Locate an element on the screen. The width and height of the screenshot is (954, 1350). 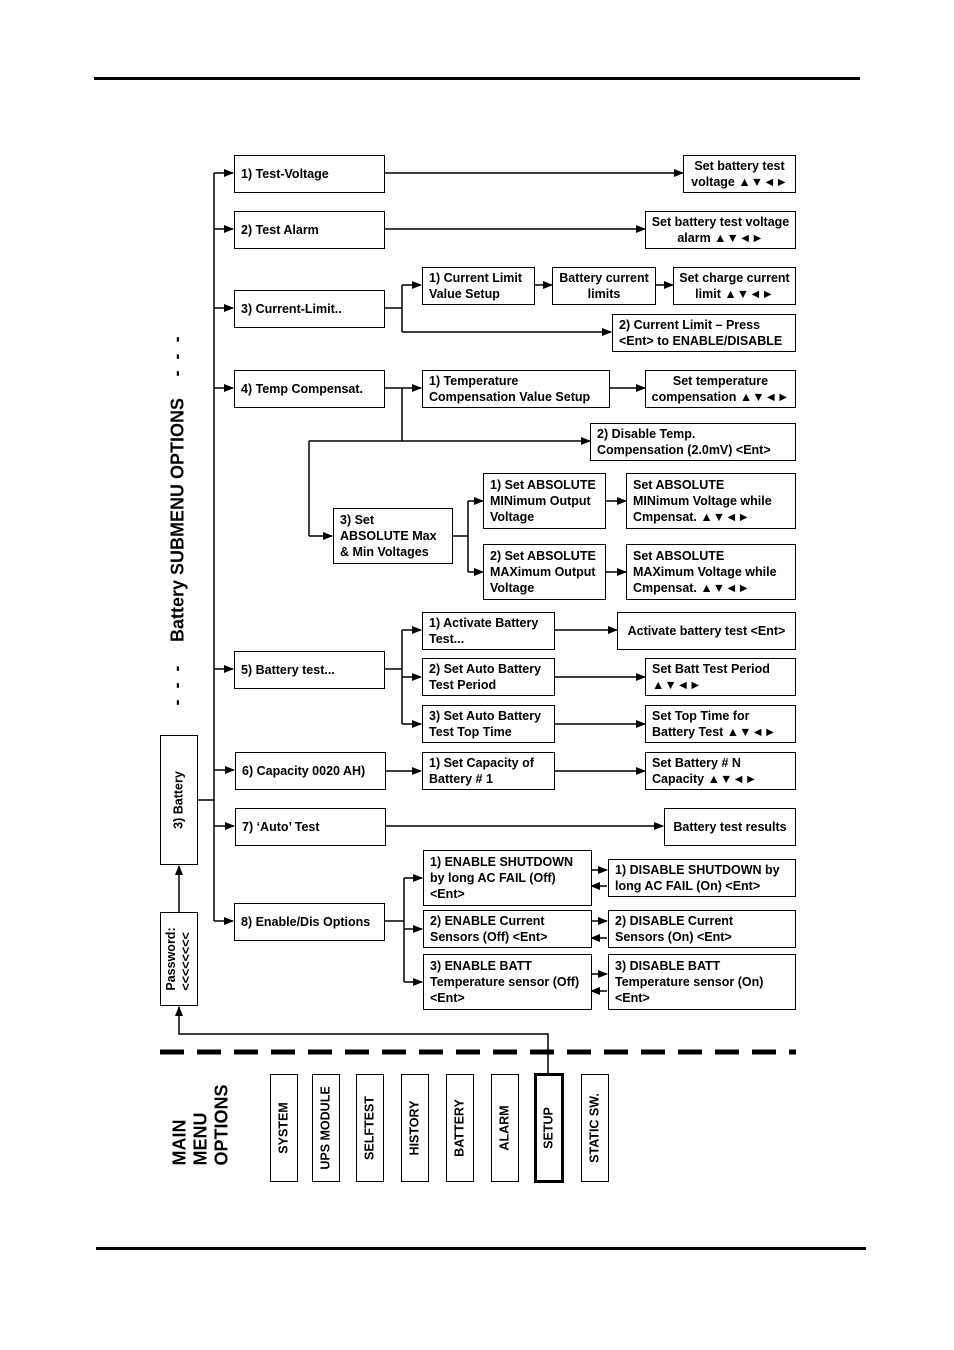
main-menu-alarm-label: ALARM is located at coordinates (504, 1128).